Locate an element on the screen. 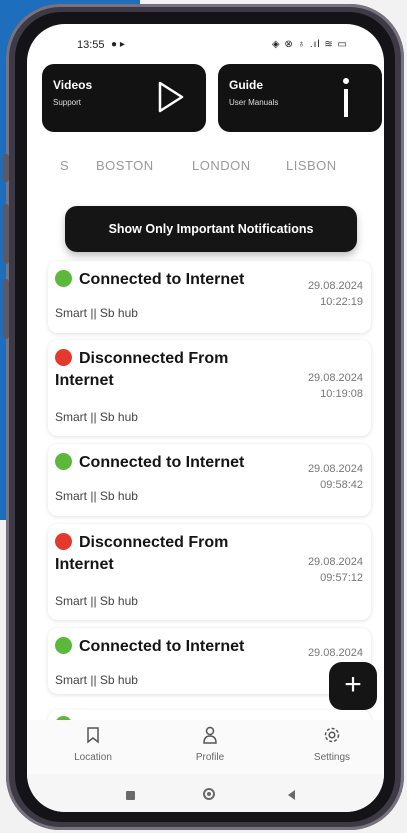 The width and height of the screenshot is (407, 833). status-time: 13:55 is located at coordinates (91, 45).